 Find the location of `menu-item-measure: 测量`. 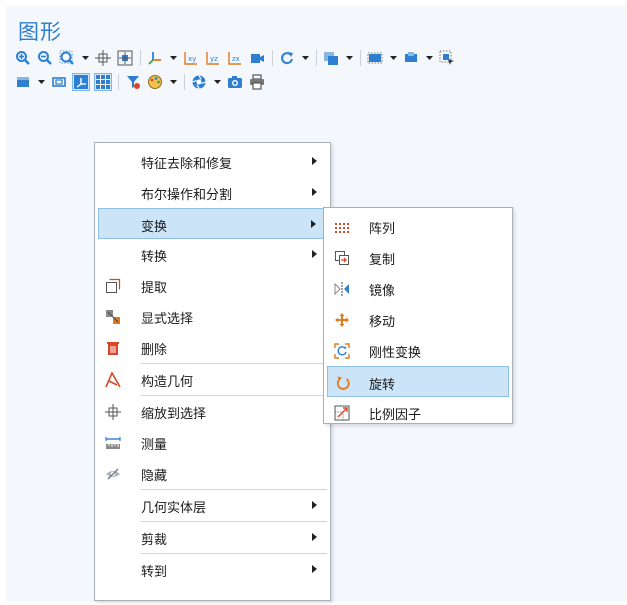

menu-item-measure: 测量 is located at coordinates (212, 442).